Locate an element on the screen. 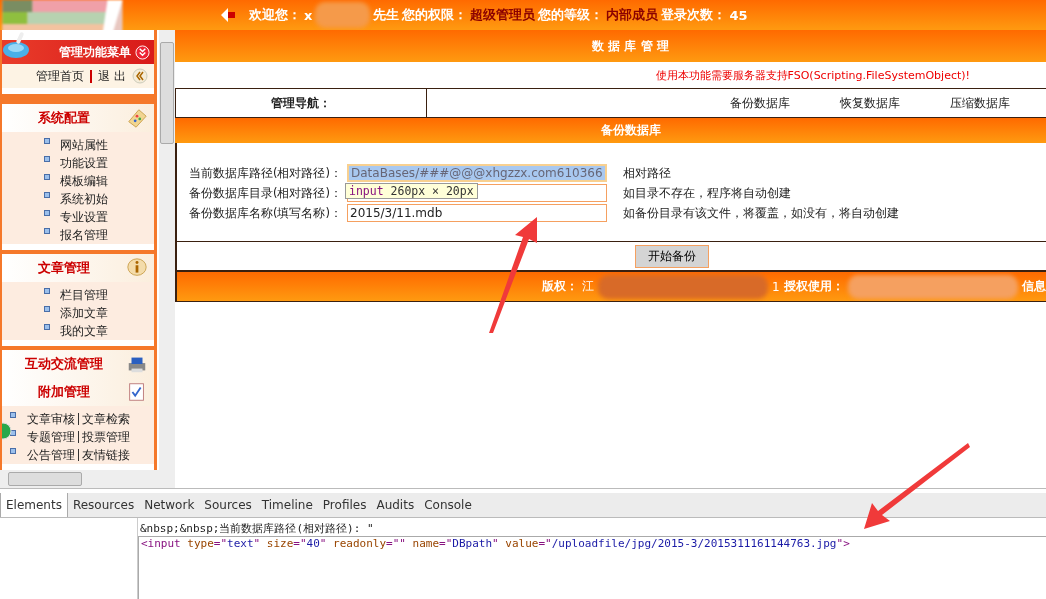 This screenshot has width=1046, height=599. nav-link: 压缩数据库 is located at coordinates (980, 103).